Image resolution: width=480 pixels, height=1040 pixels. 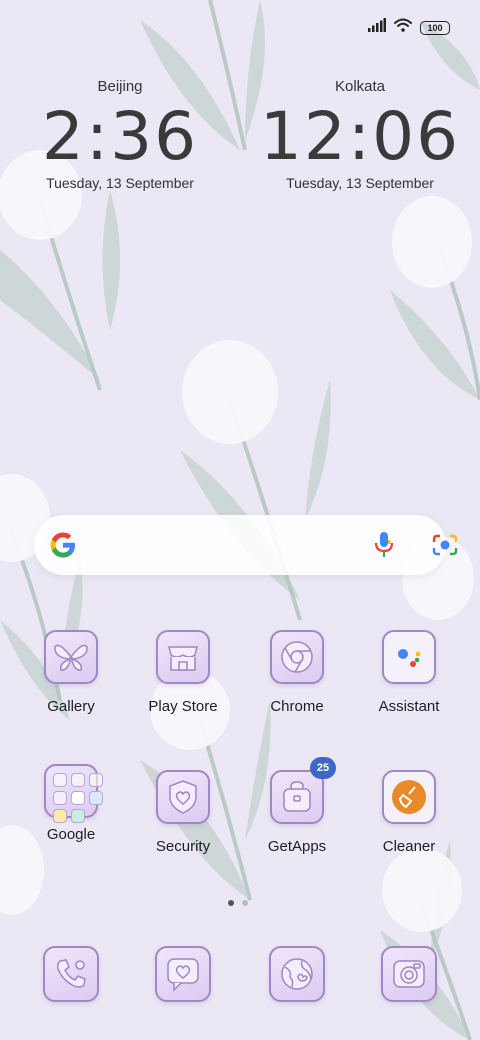 What do you see at coordinates (435, 27) in the screenshot?
I see `battery-icon: 100` at bounding box center [435, 27].